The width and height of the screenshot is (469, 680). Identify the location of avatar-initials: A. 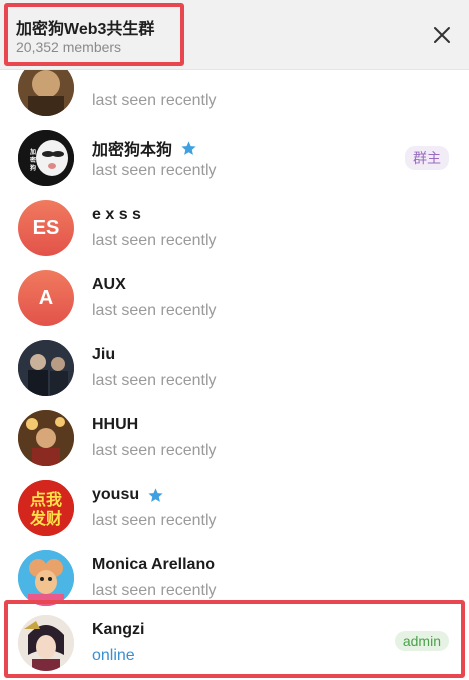
(46, 297).